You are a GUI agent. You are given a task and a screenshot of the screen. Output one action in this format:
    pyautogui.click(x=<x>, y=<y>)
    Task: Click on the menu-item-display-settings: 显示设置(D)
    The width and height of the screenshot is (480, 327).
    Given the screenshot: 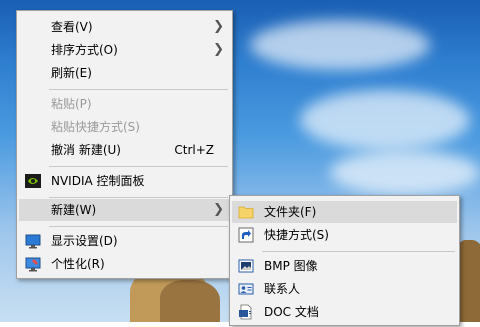 What is the action you would take?
    pyautogui.click(x=124, y=241)
    